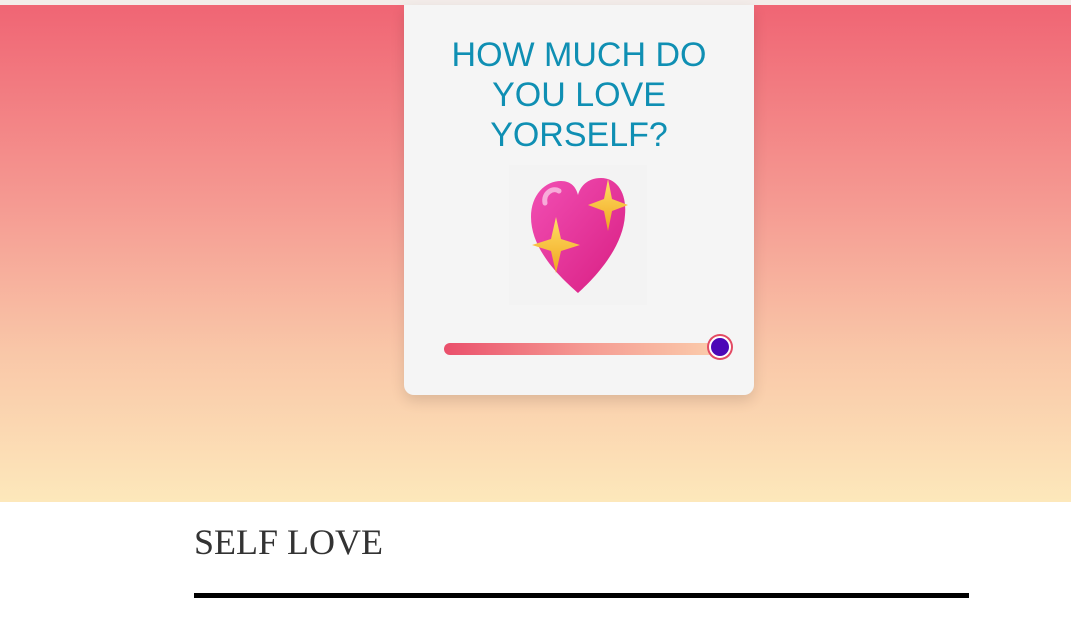  Describe the element at coordinates (581, 595) in the screenshot. I see `section-divider` at that location.